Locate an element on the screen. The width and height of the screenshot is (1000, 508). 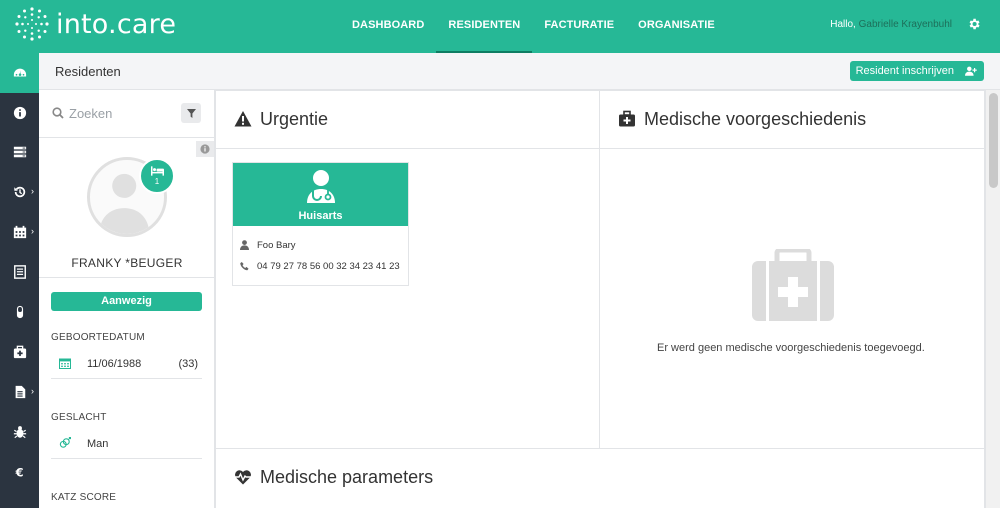
urgency-title: Urgentie is located at coordinates (294, 119).